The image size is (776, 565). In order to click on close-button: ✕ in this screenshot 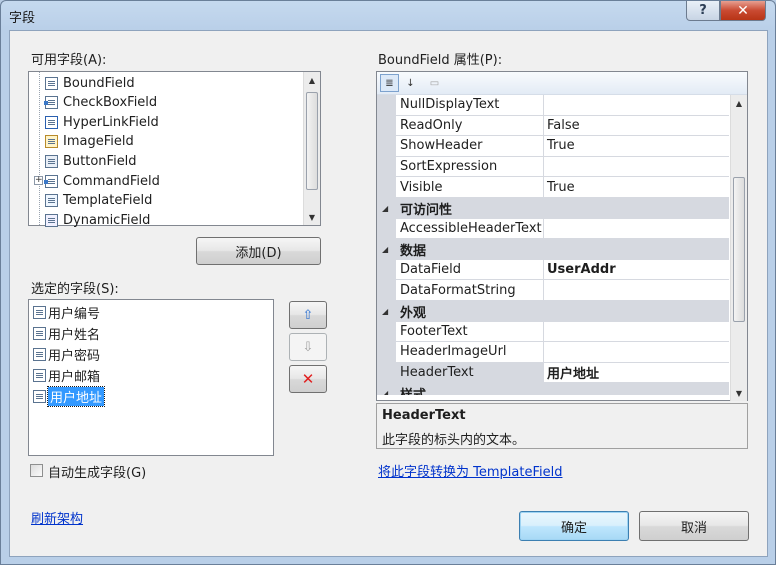, I will do `click(743, 11)`.